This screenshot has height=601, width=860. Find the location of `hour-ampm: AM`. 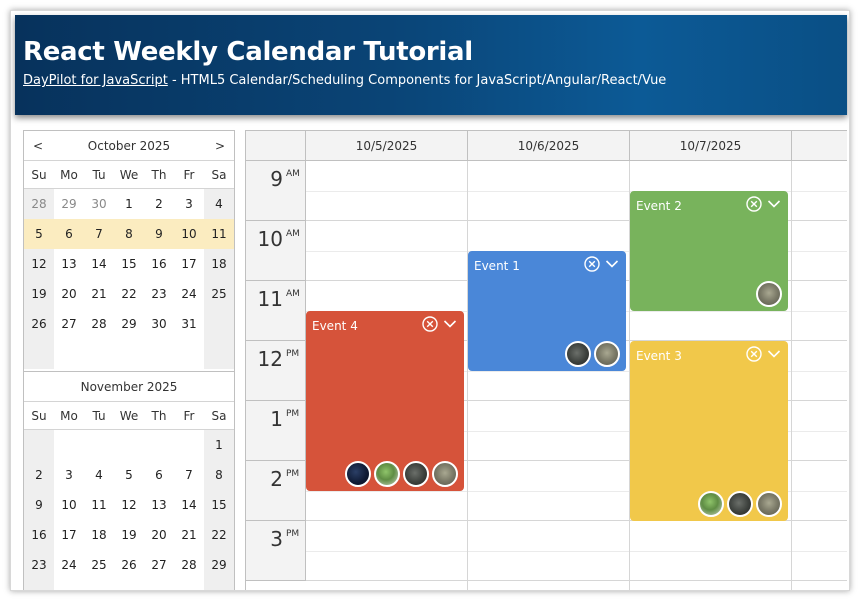

hour-ampm: AM is located at coordinates (293, 174).